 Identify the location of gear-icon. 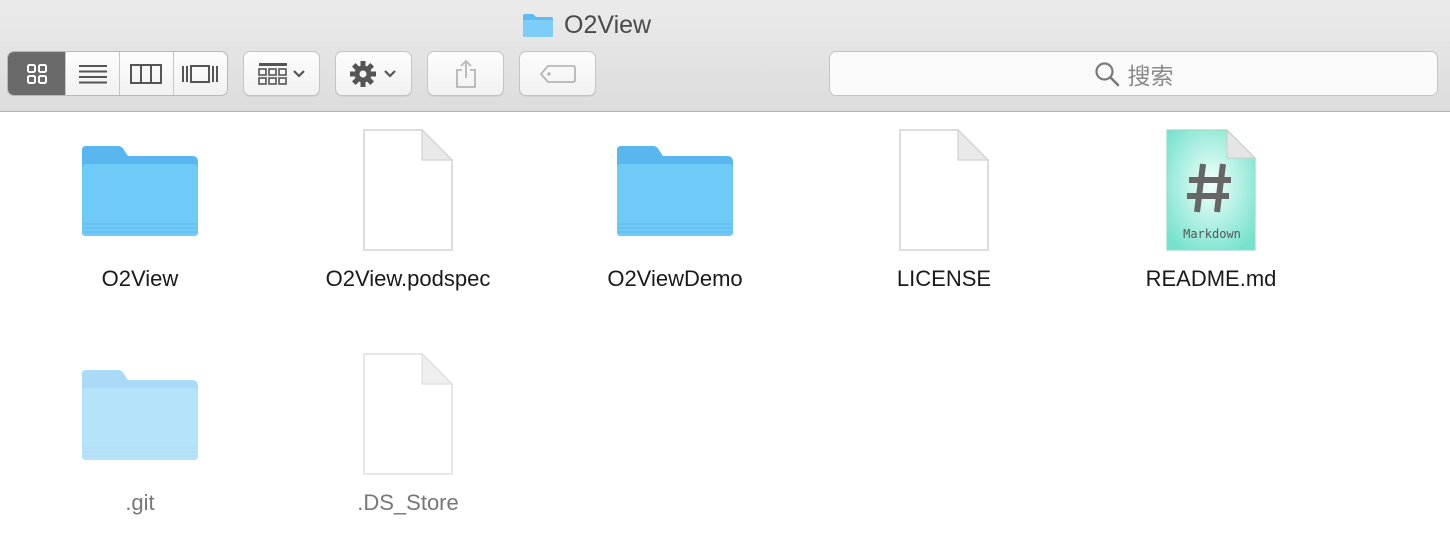
(372, 73).